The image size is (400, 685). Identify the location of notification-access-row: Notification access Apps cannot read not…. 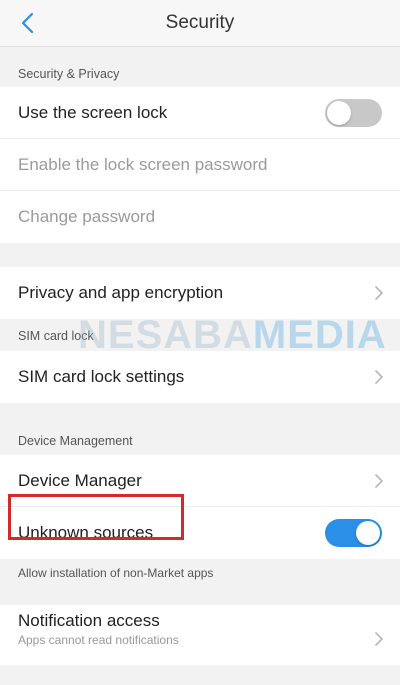
(200, 635).